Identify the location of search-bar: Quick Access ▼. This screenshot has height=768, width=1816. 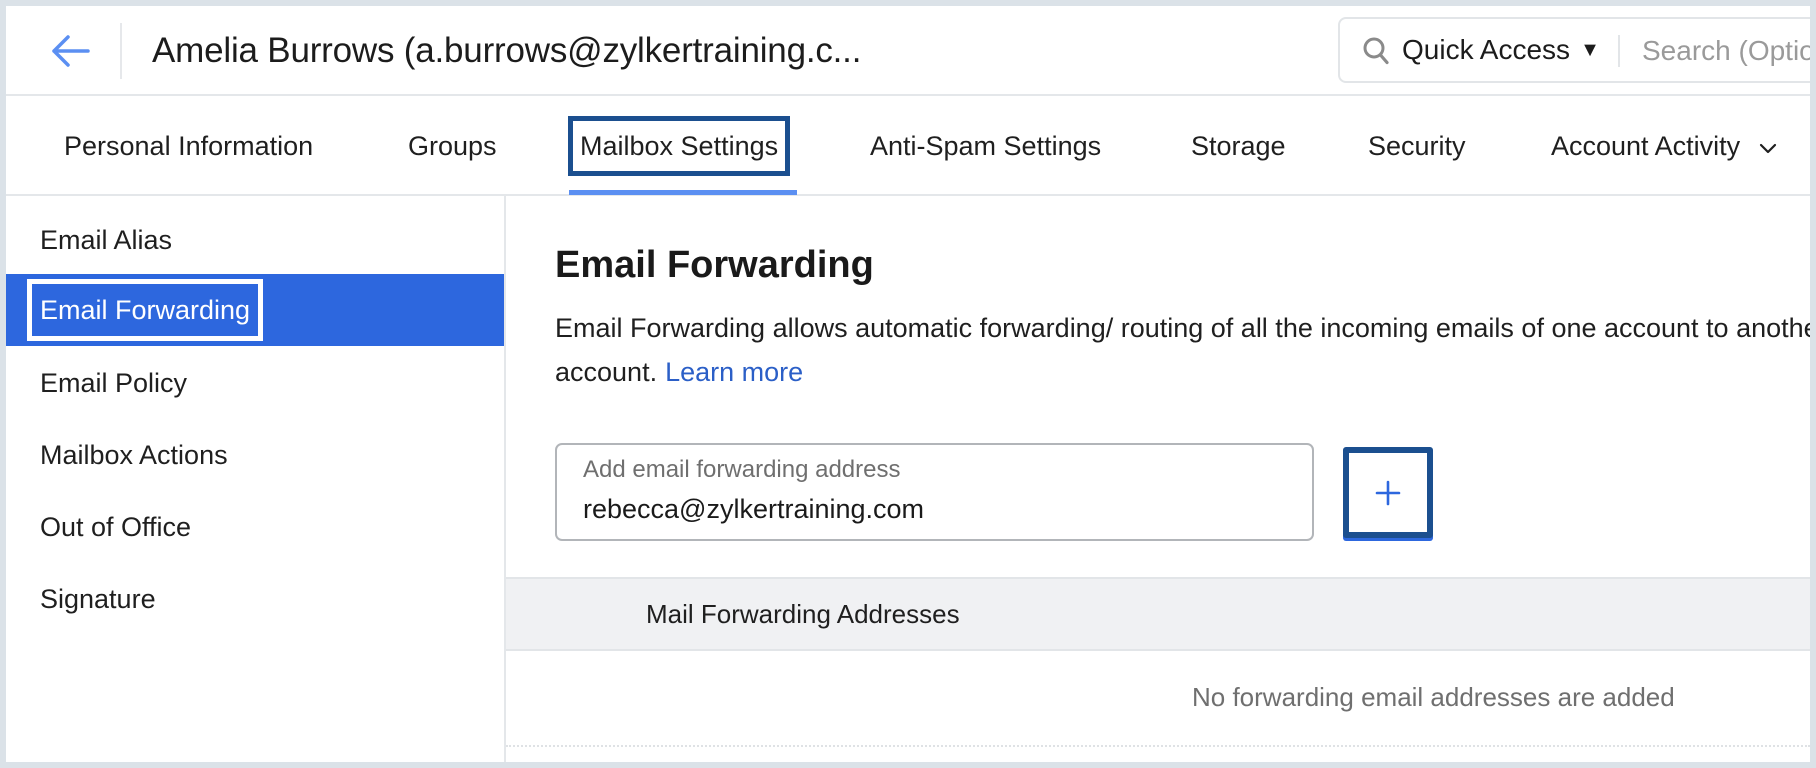
(1574, 50).